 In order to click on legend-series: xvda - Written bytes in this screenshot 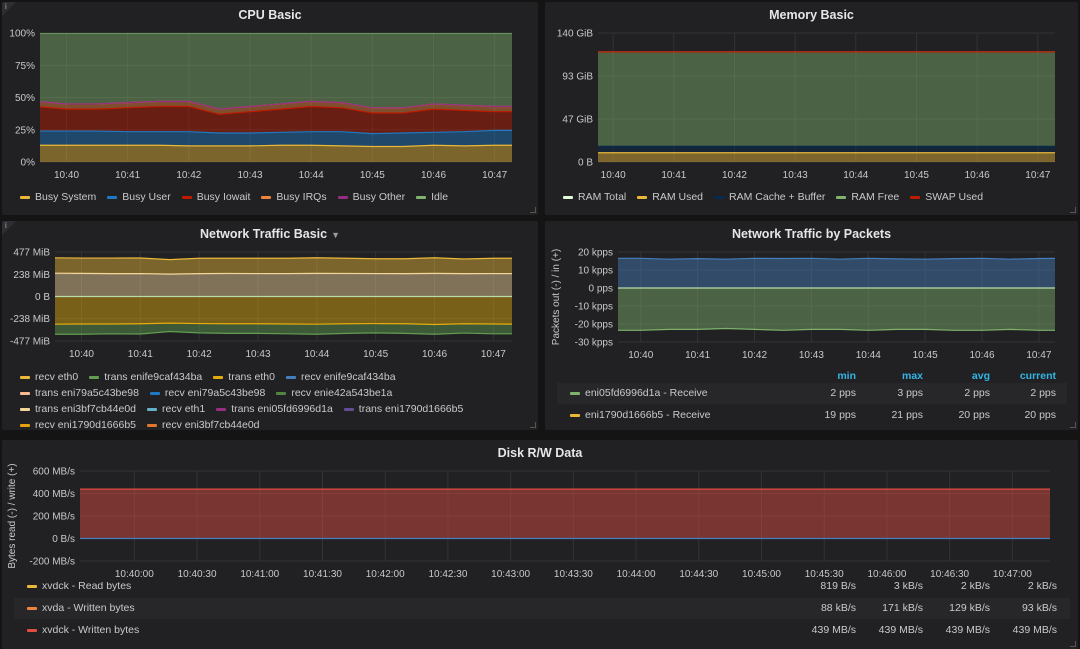, I will do `click(81, 608)`.